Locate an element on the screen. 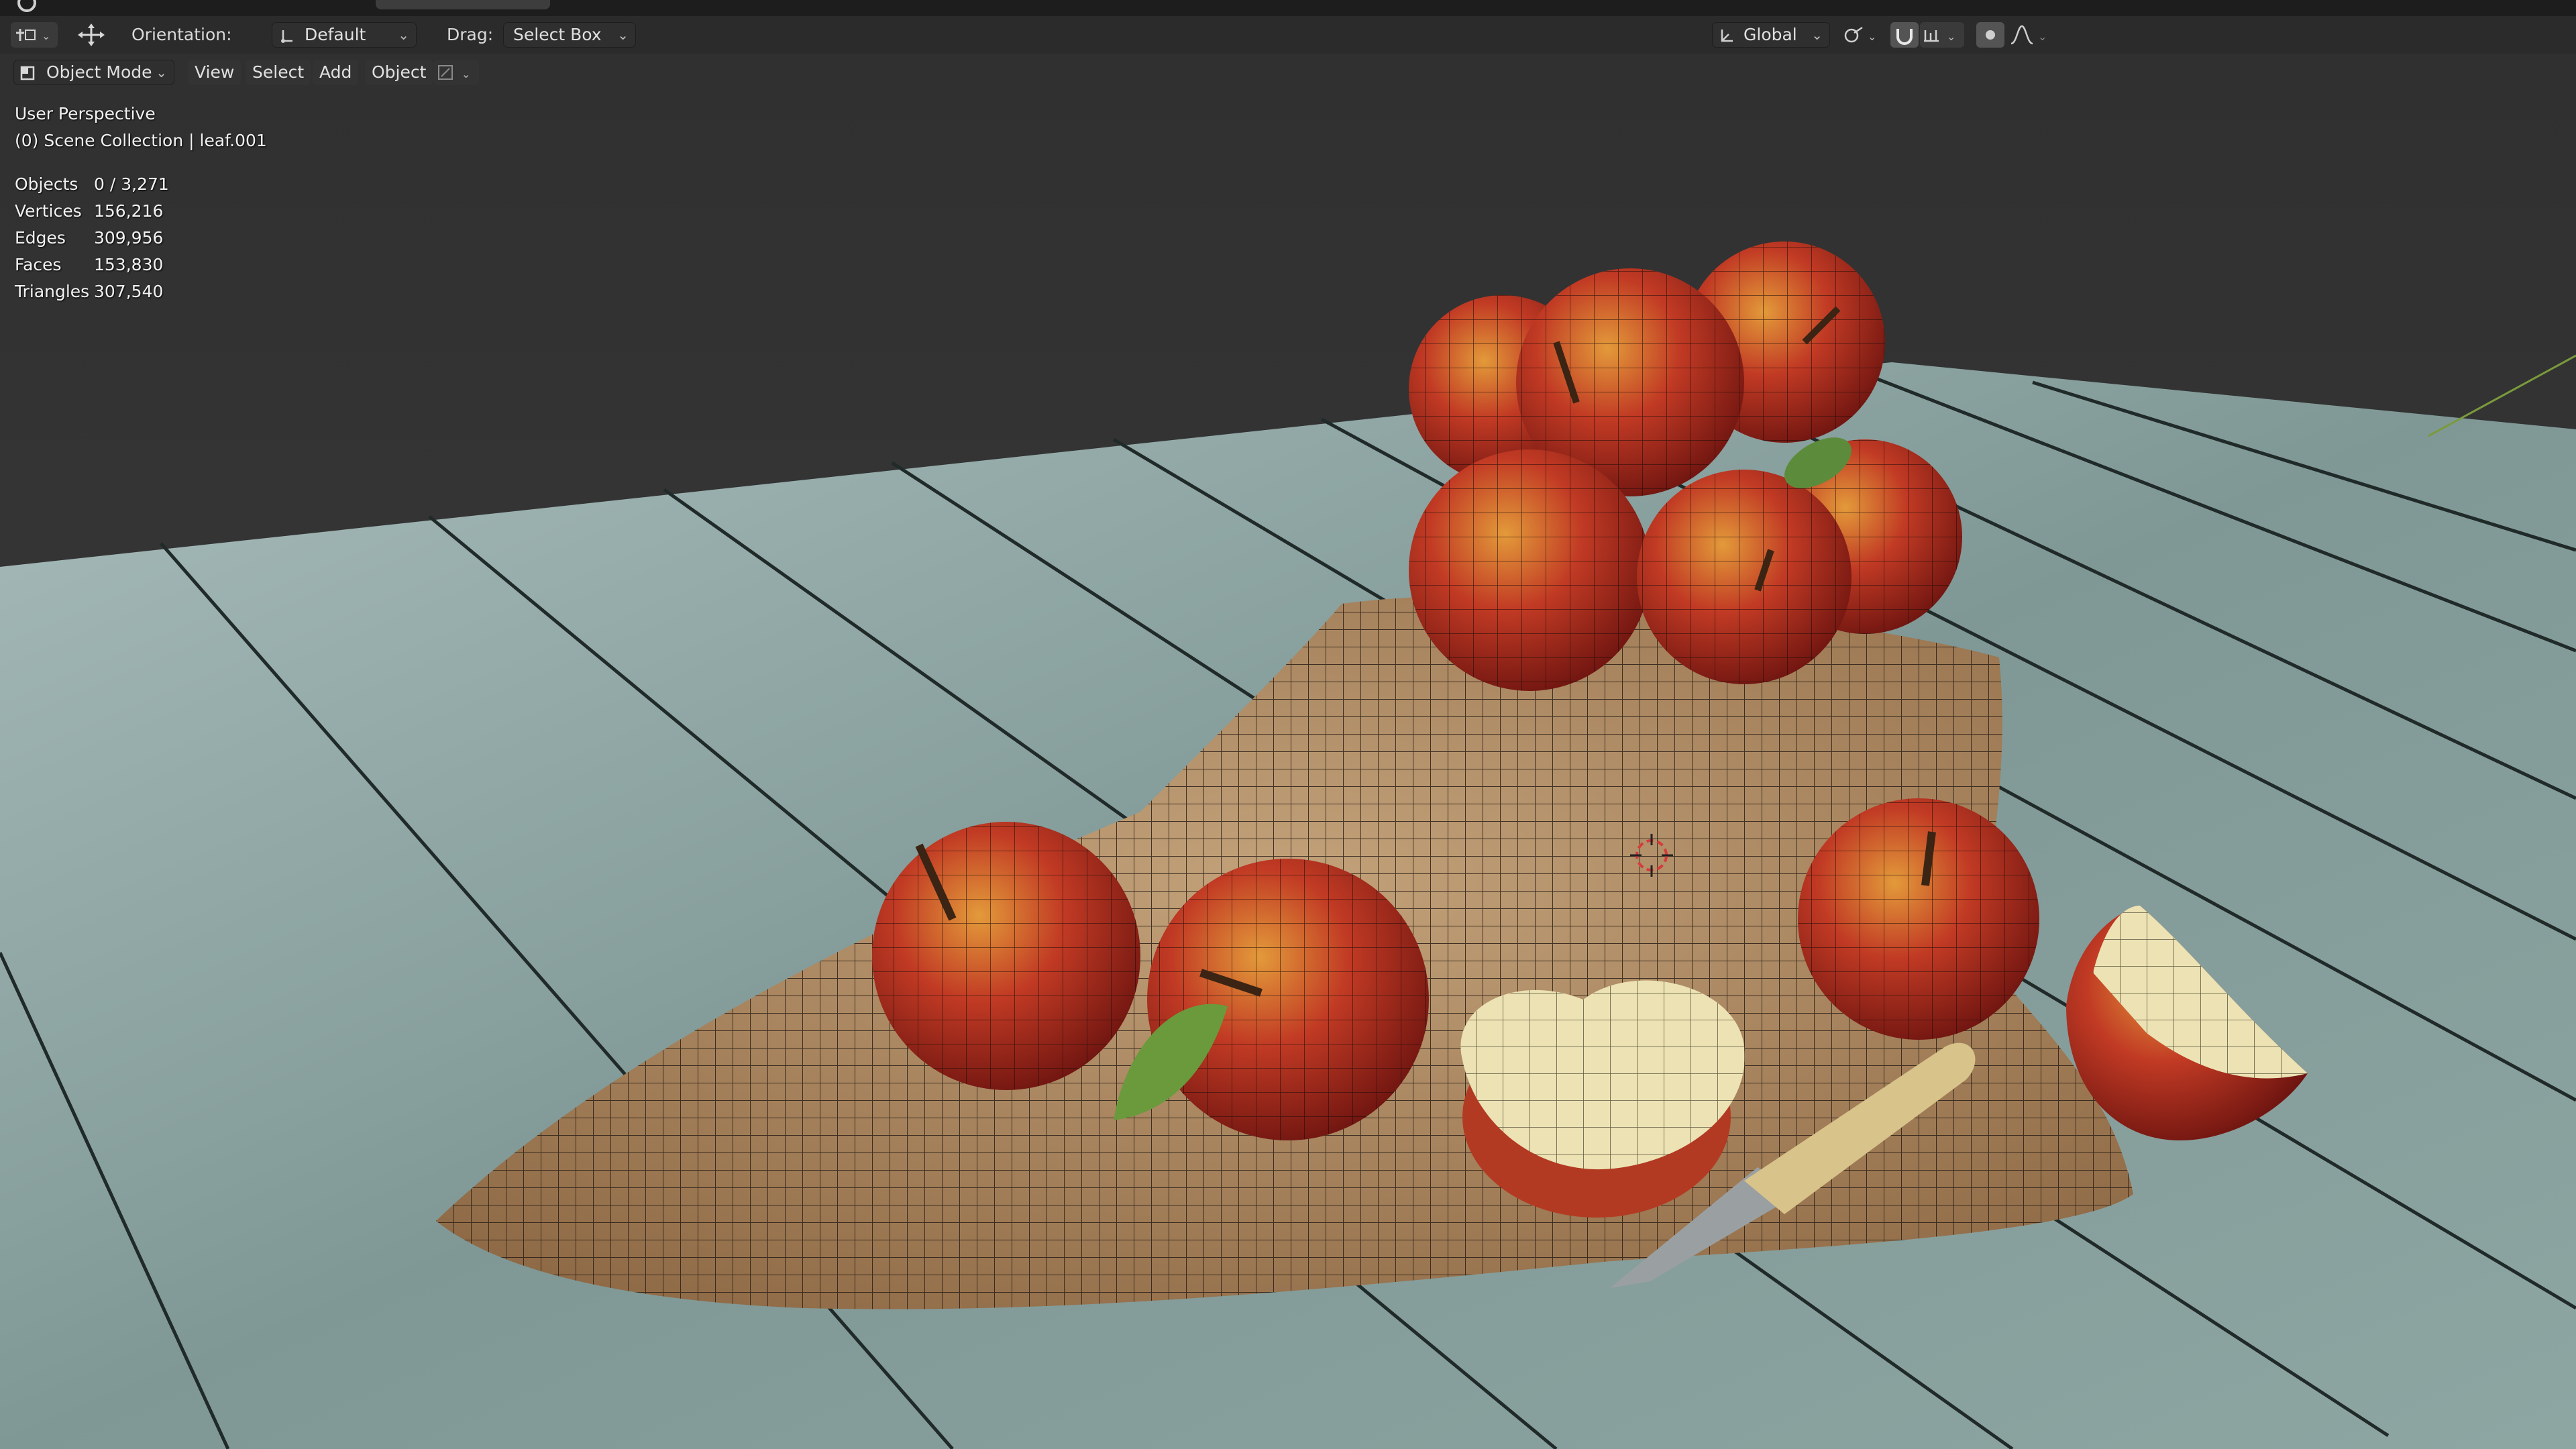  viewport-header: Object Mode ⌄ View Select Add Object ⌄ is located at coordinates (1288, 72).